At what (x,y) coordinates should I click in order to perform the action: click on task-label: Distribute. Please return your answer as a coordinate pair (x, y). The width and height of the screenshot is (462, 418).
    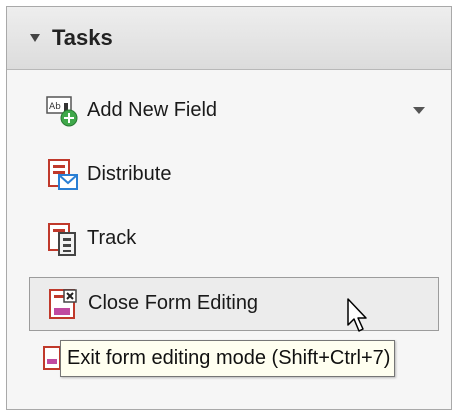
    Looking at the image, I should click on (129, 174).